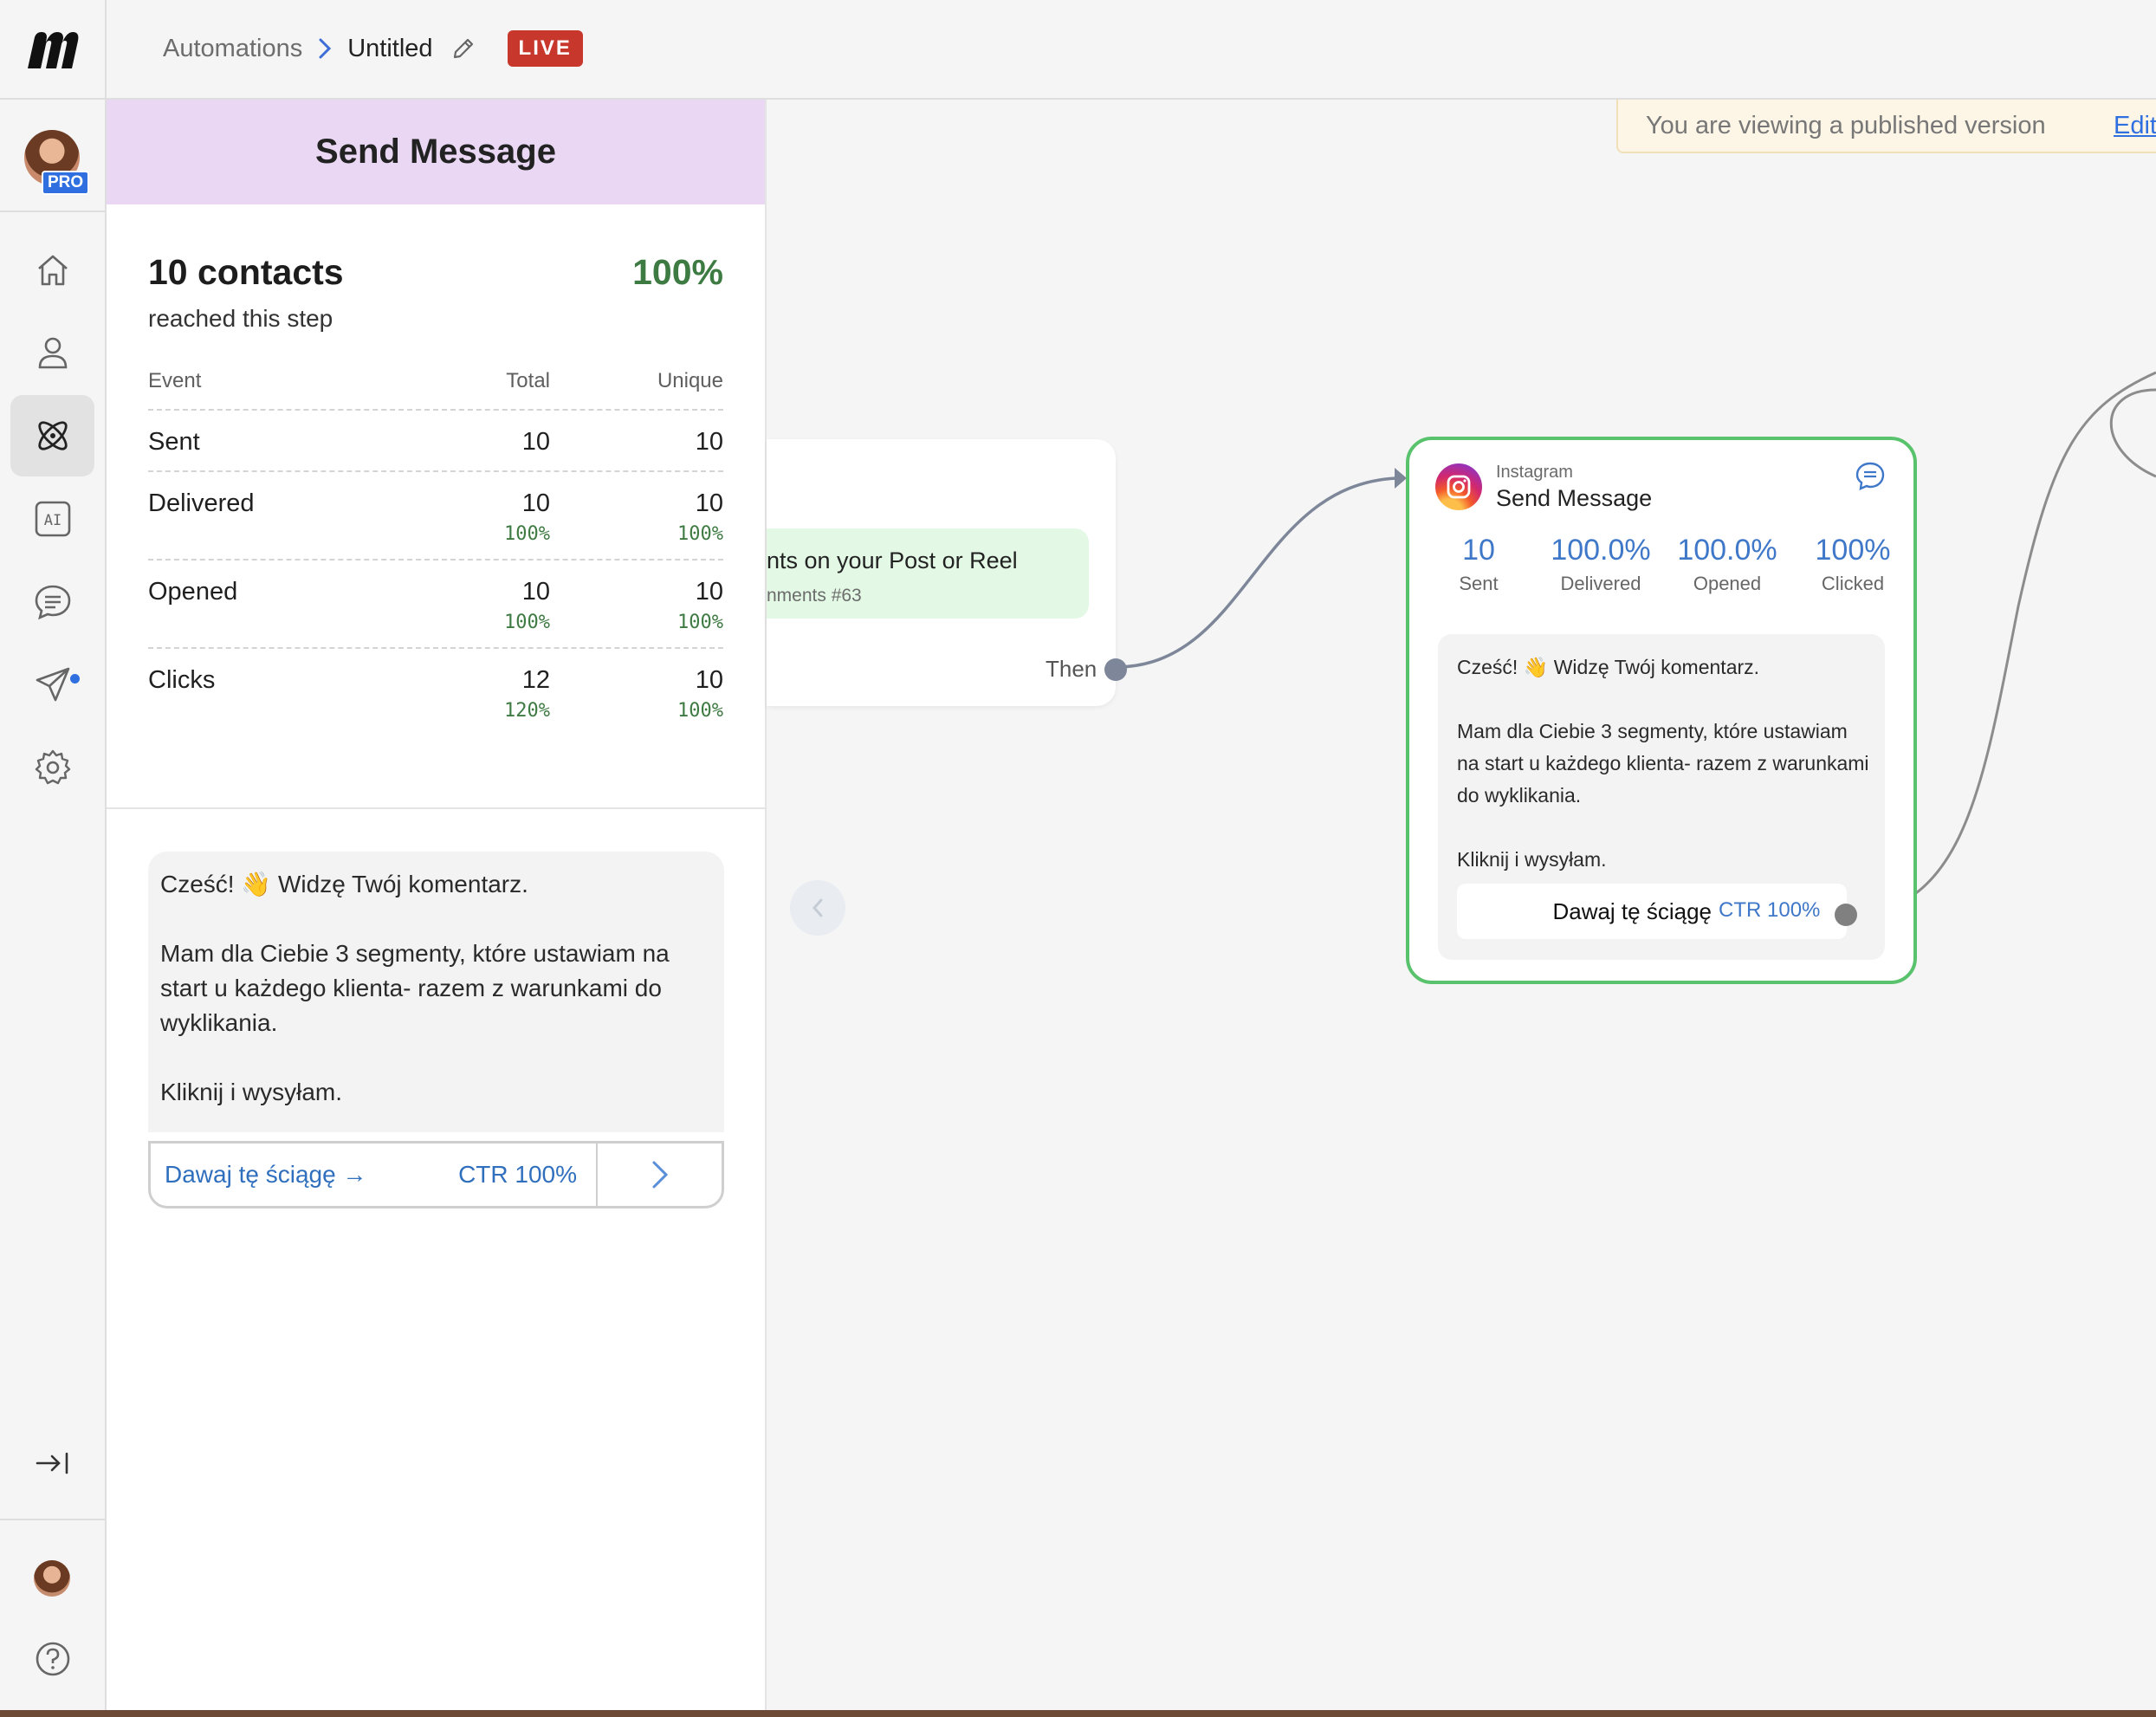  What do you see at coordinates (1078, 50) in the screenshot?
I see `top-bar: Automations Untitled LIVE` at bounding box center [1078, 50].